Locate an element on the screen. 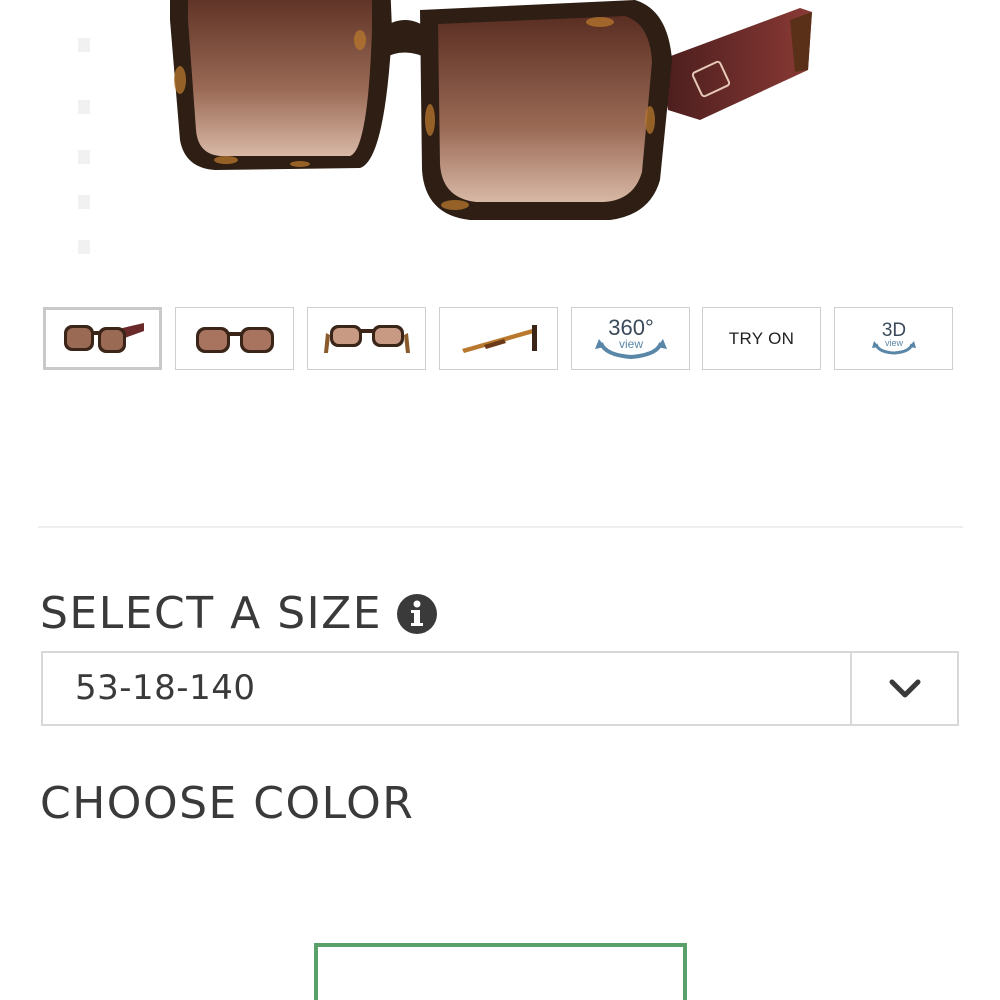 This screenshot has height=1000, width=1000. thumbnail-3d-view: 3D view is located at coordinates (893, 338).